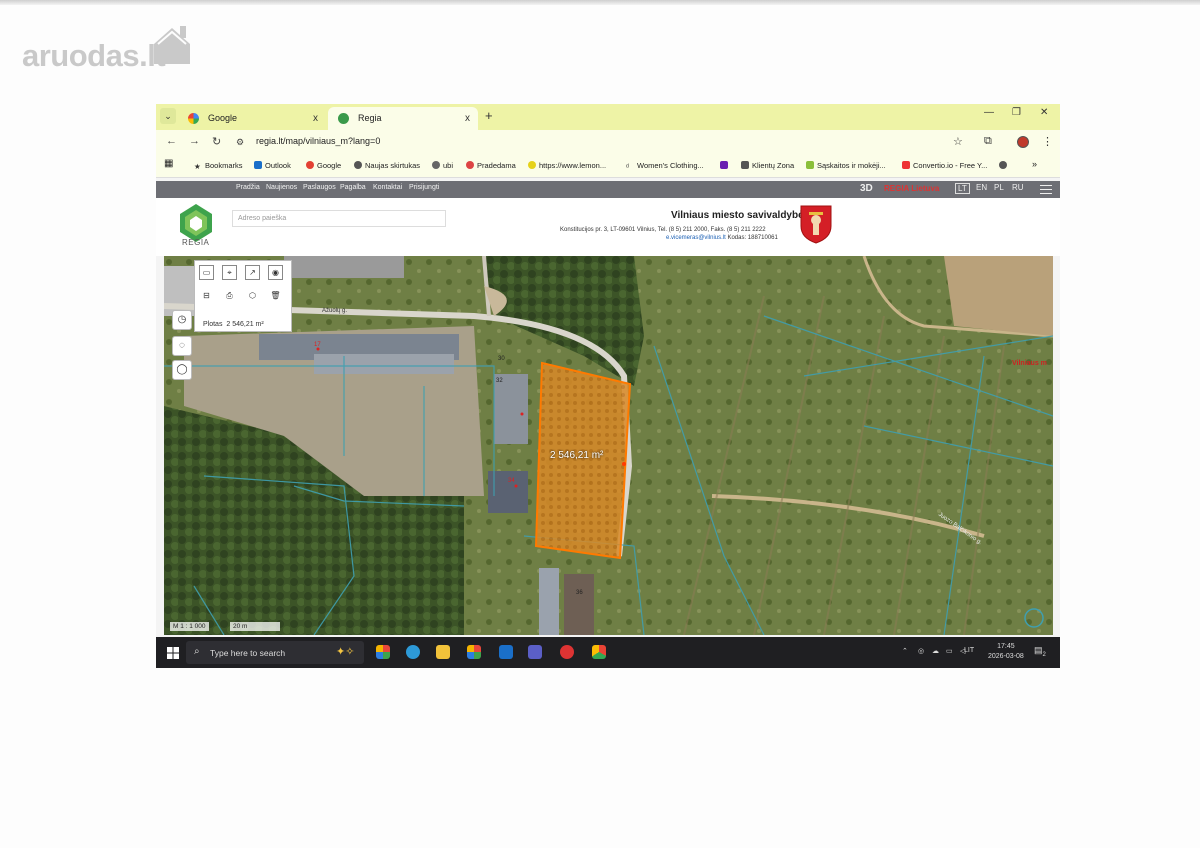  Describe the element at coordinates (1018, 187) in the screenshot. I see `lang-ru: RU` at that location.